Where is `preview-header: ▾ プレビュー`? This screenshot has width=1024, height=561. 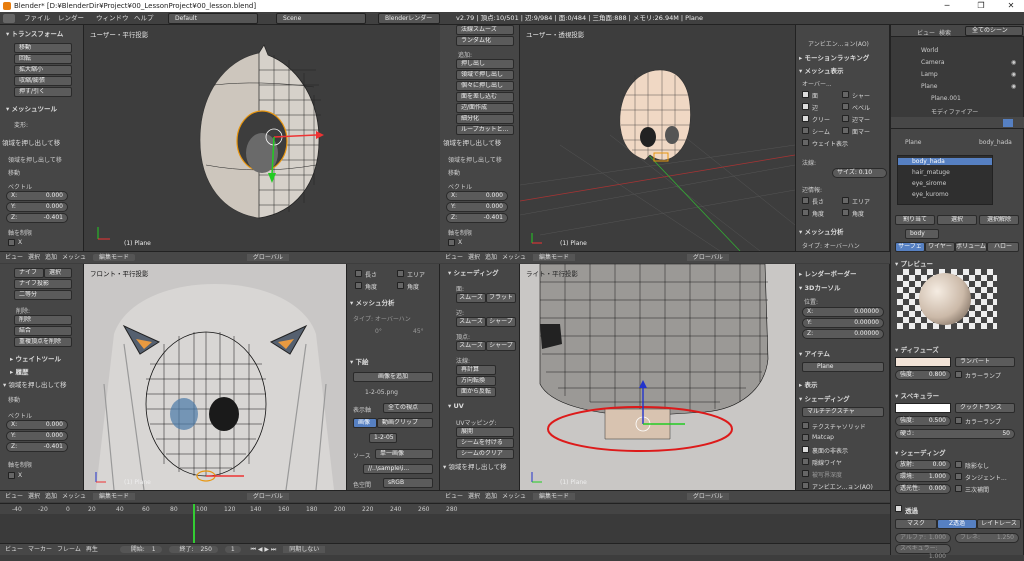
preview-header: ▾ プレビュー is located at coordinates (914, 263).